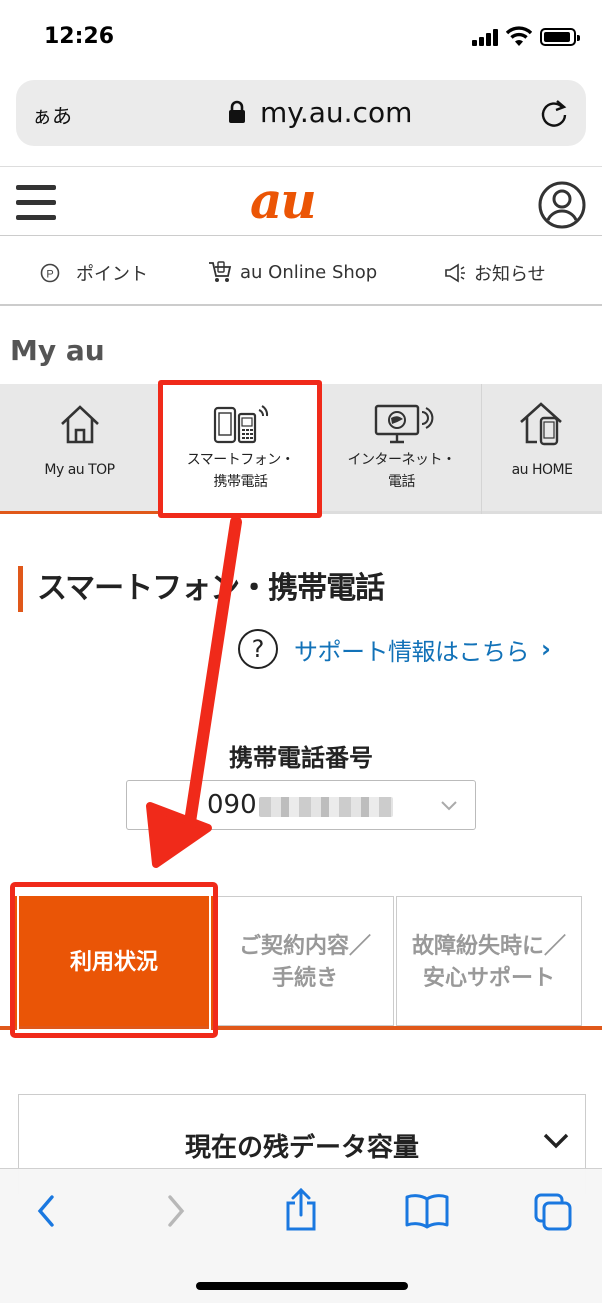  What do you see at coordinates (554, 113) in the screenshot?
I see `reload-icon` at bounding box center [554, 113].